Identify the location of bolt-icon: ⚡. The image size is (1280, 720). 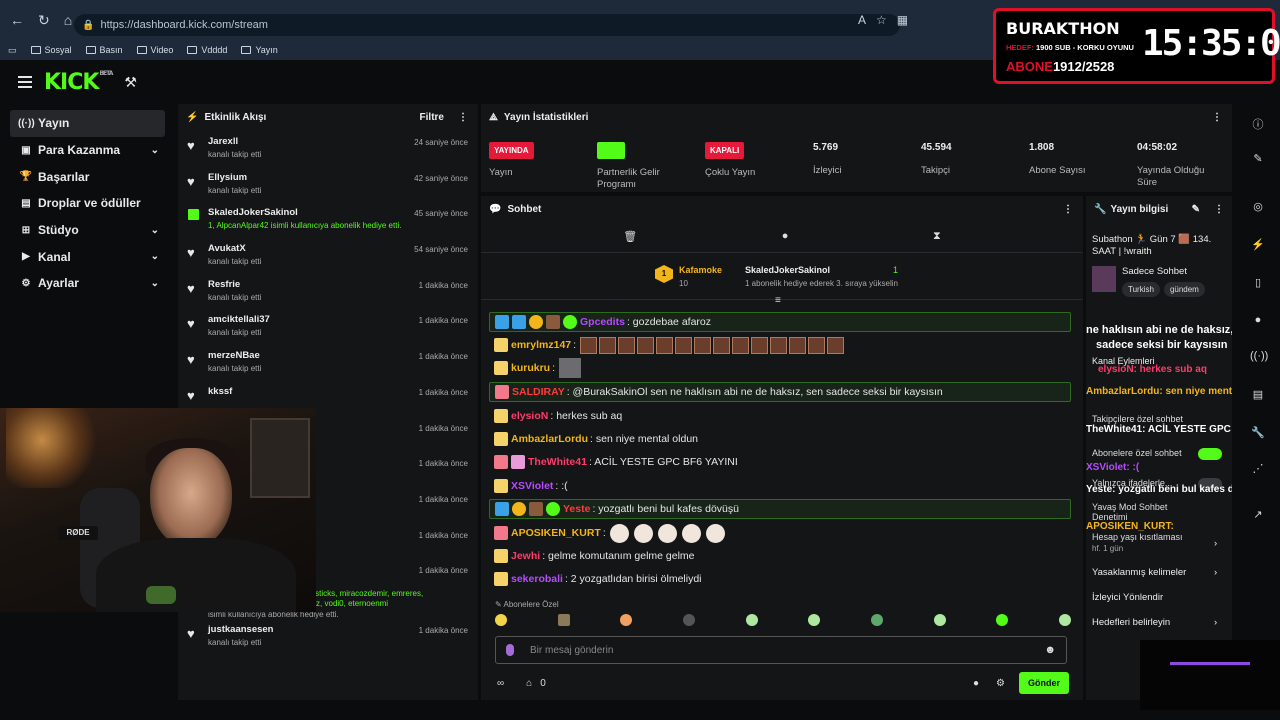
(1258, 246).